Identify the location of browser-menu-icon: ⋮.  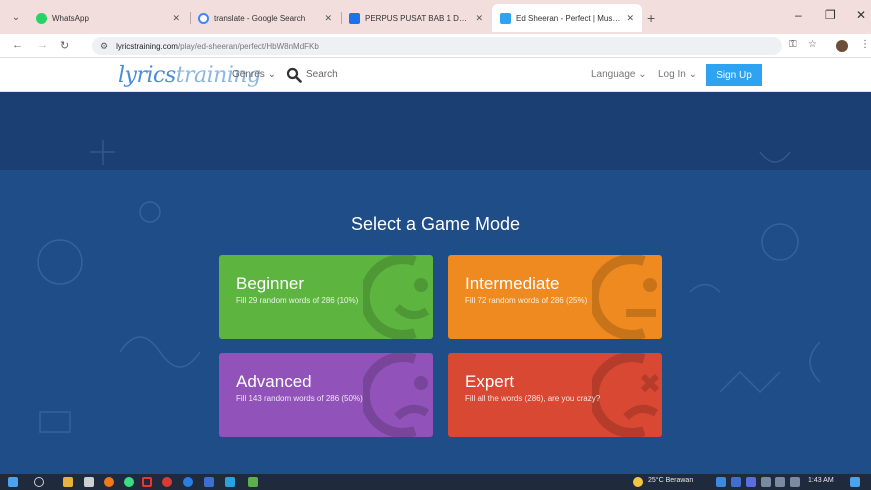
(865, 44).